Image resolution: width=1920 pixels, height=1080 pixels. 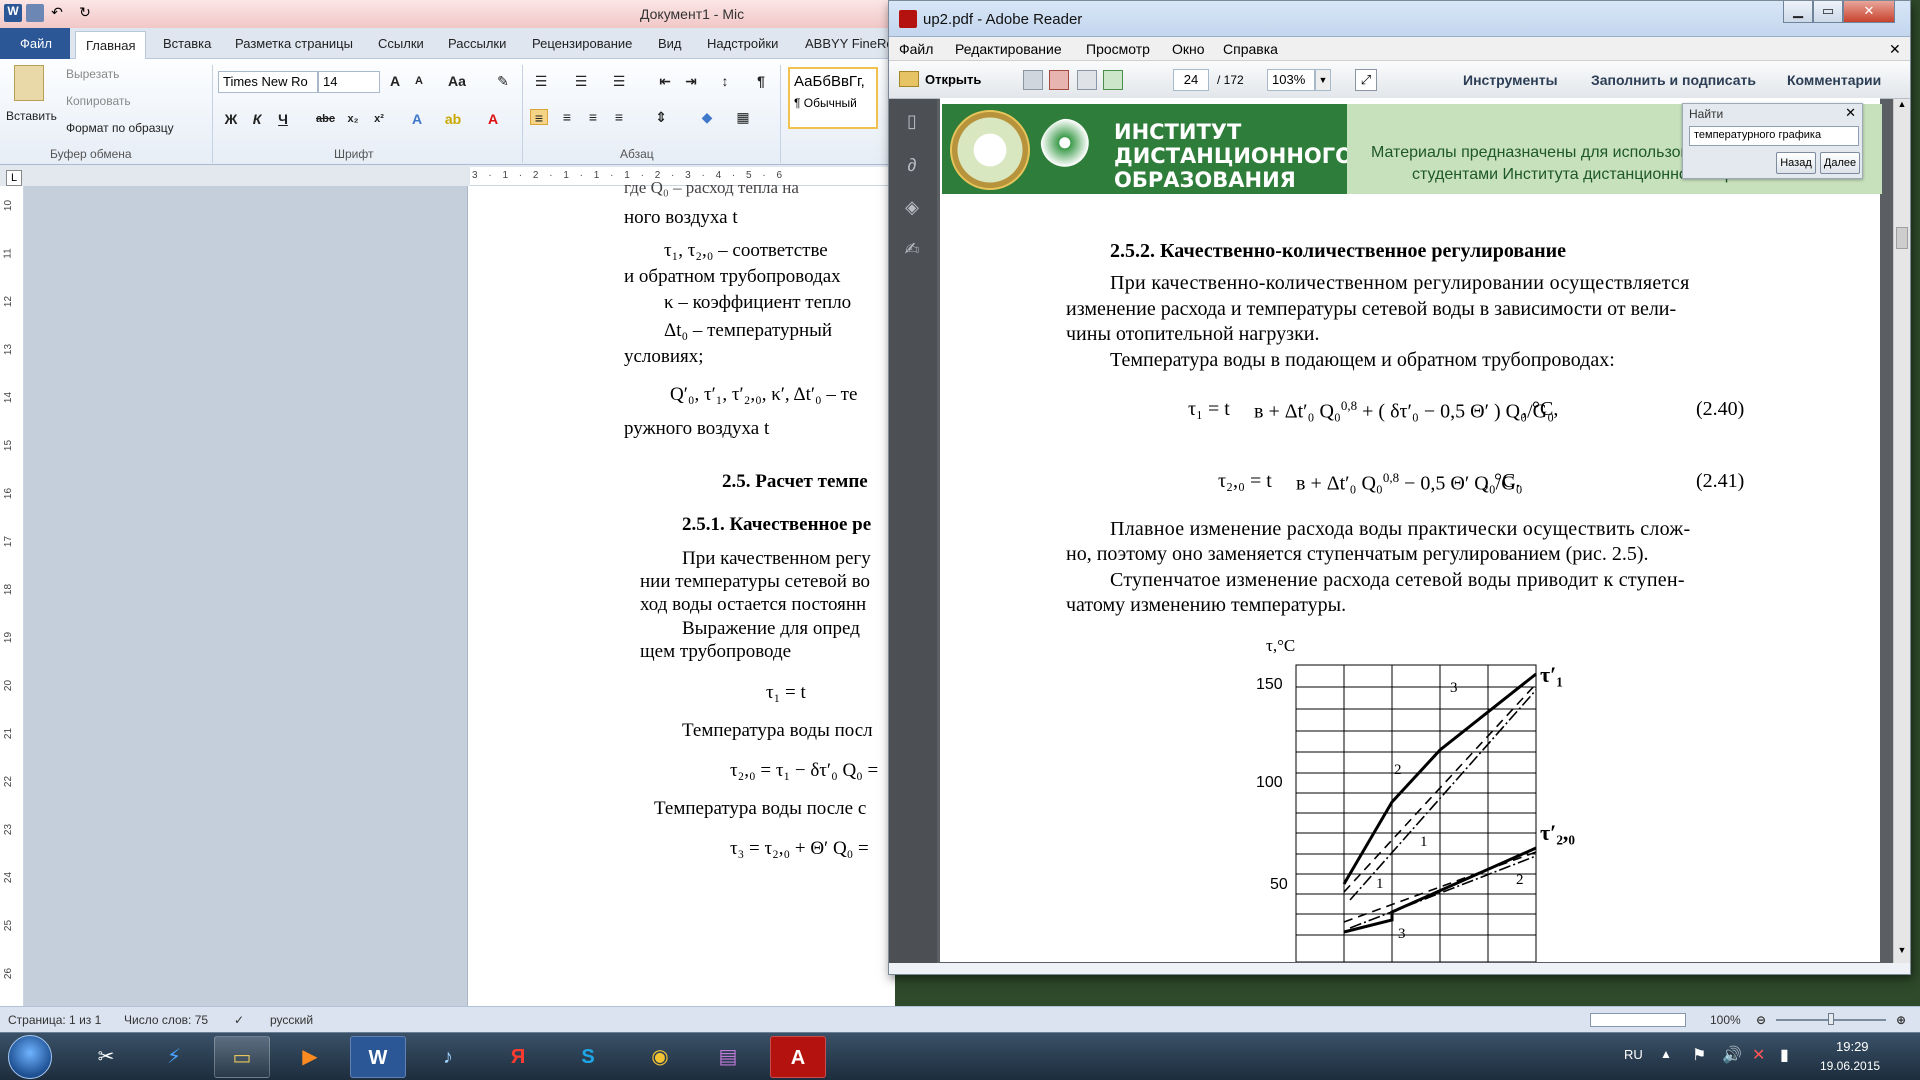 I want to click on bold-icon: Ж, so click(x=231, y=119).